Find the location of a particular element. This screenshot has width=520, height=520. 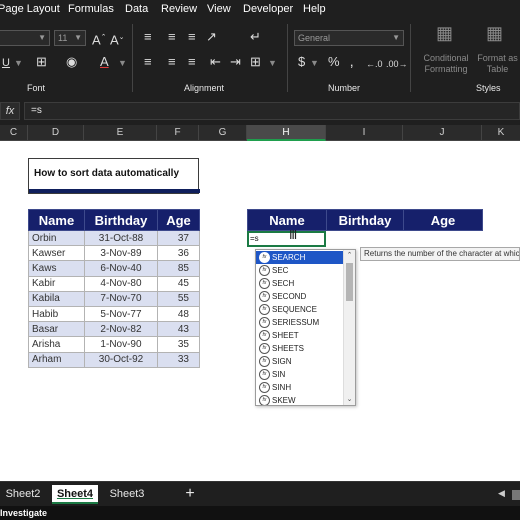

font-size-box: 11 ▼ is located at coordinates (70, 38).